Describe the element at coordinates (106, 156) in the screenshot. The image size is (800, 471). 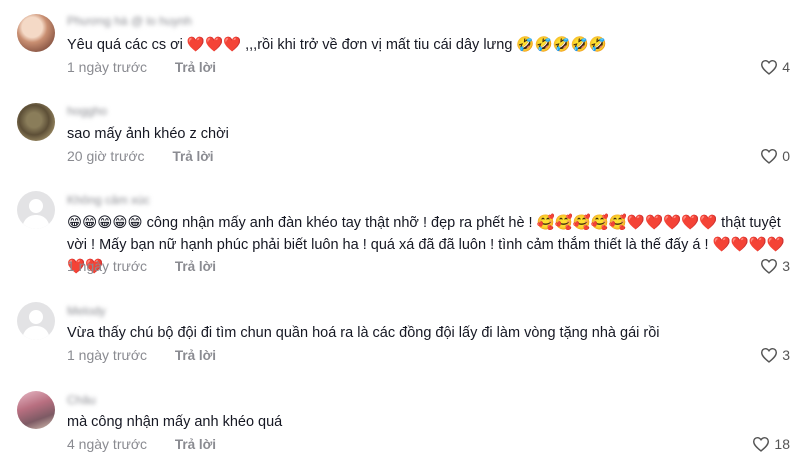
I see `comment-time: 20 giờ trước` at that location.